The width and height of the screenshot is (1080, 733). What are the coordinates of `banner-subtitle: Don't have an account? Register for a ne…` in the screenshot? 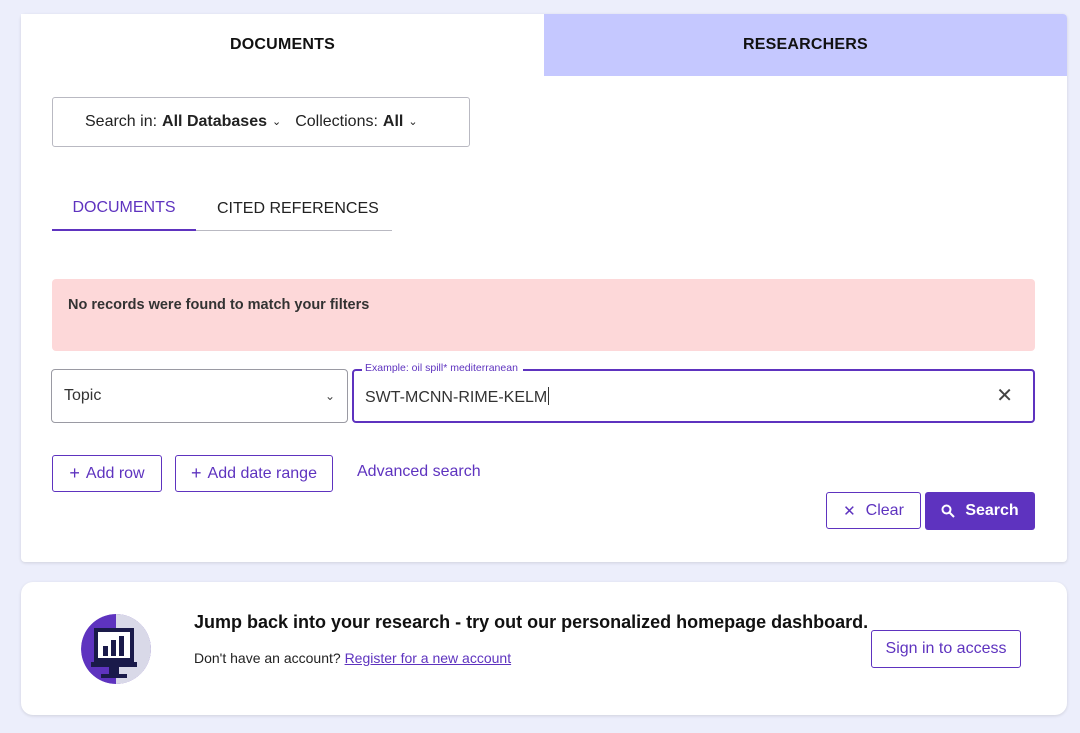 It's located at (352, 658).